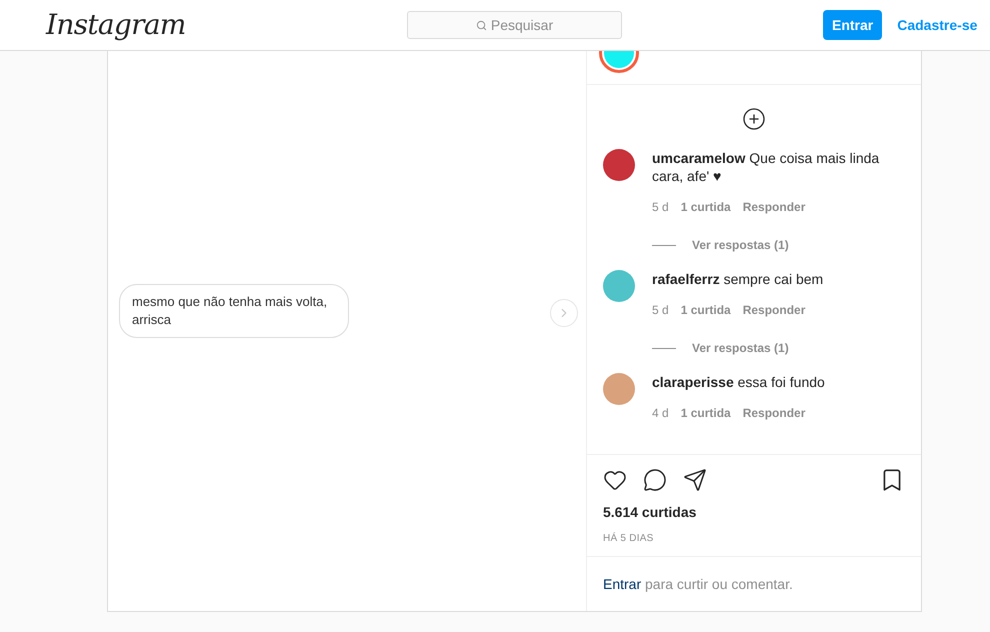  I want to click on message-bubble: mesmo que não tenha mais volta, arrisca, so click(234, 311).